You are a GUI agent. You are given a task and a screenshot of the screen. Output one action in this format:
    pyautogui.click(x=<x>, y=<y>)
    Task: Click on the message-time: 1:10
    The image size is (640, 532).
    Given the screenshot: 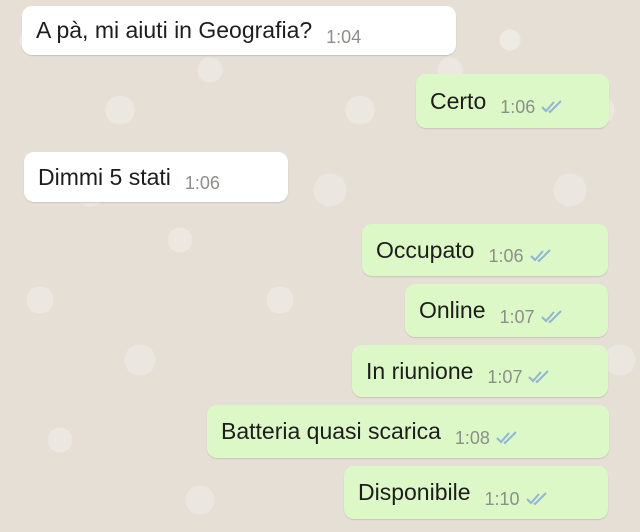 What is the action you would take?
    pyautogui.click(x=502, y=498)
    